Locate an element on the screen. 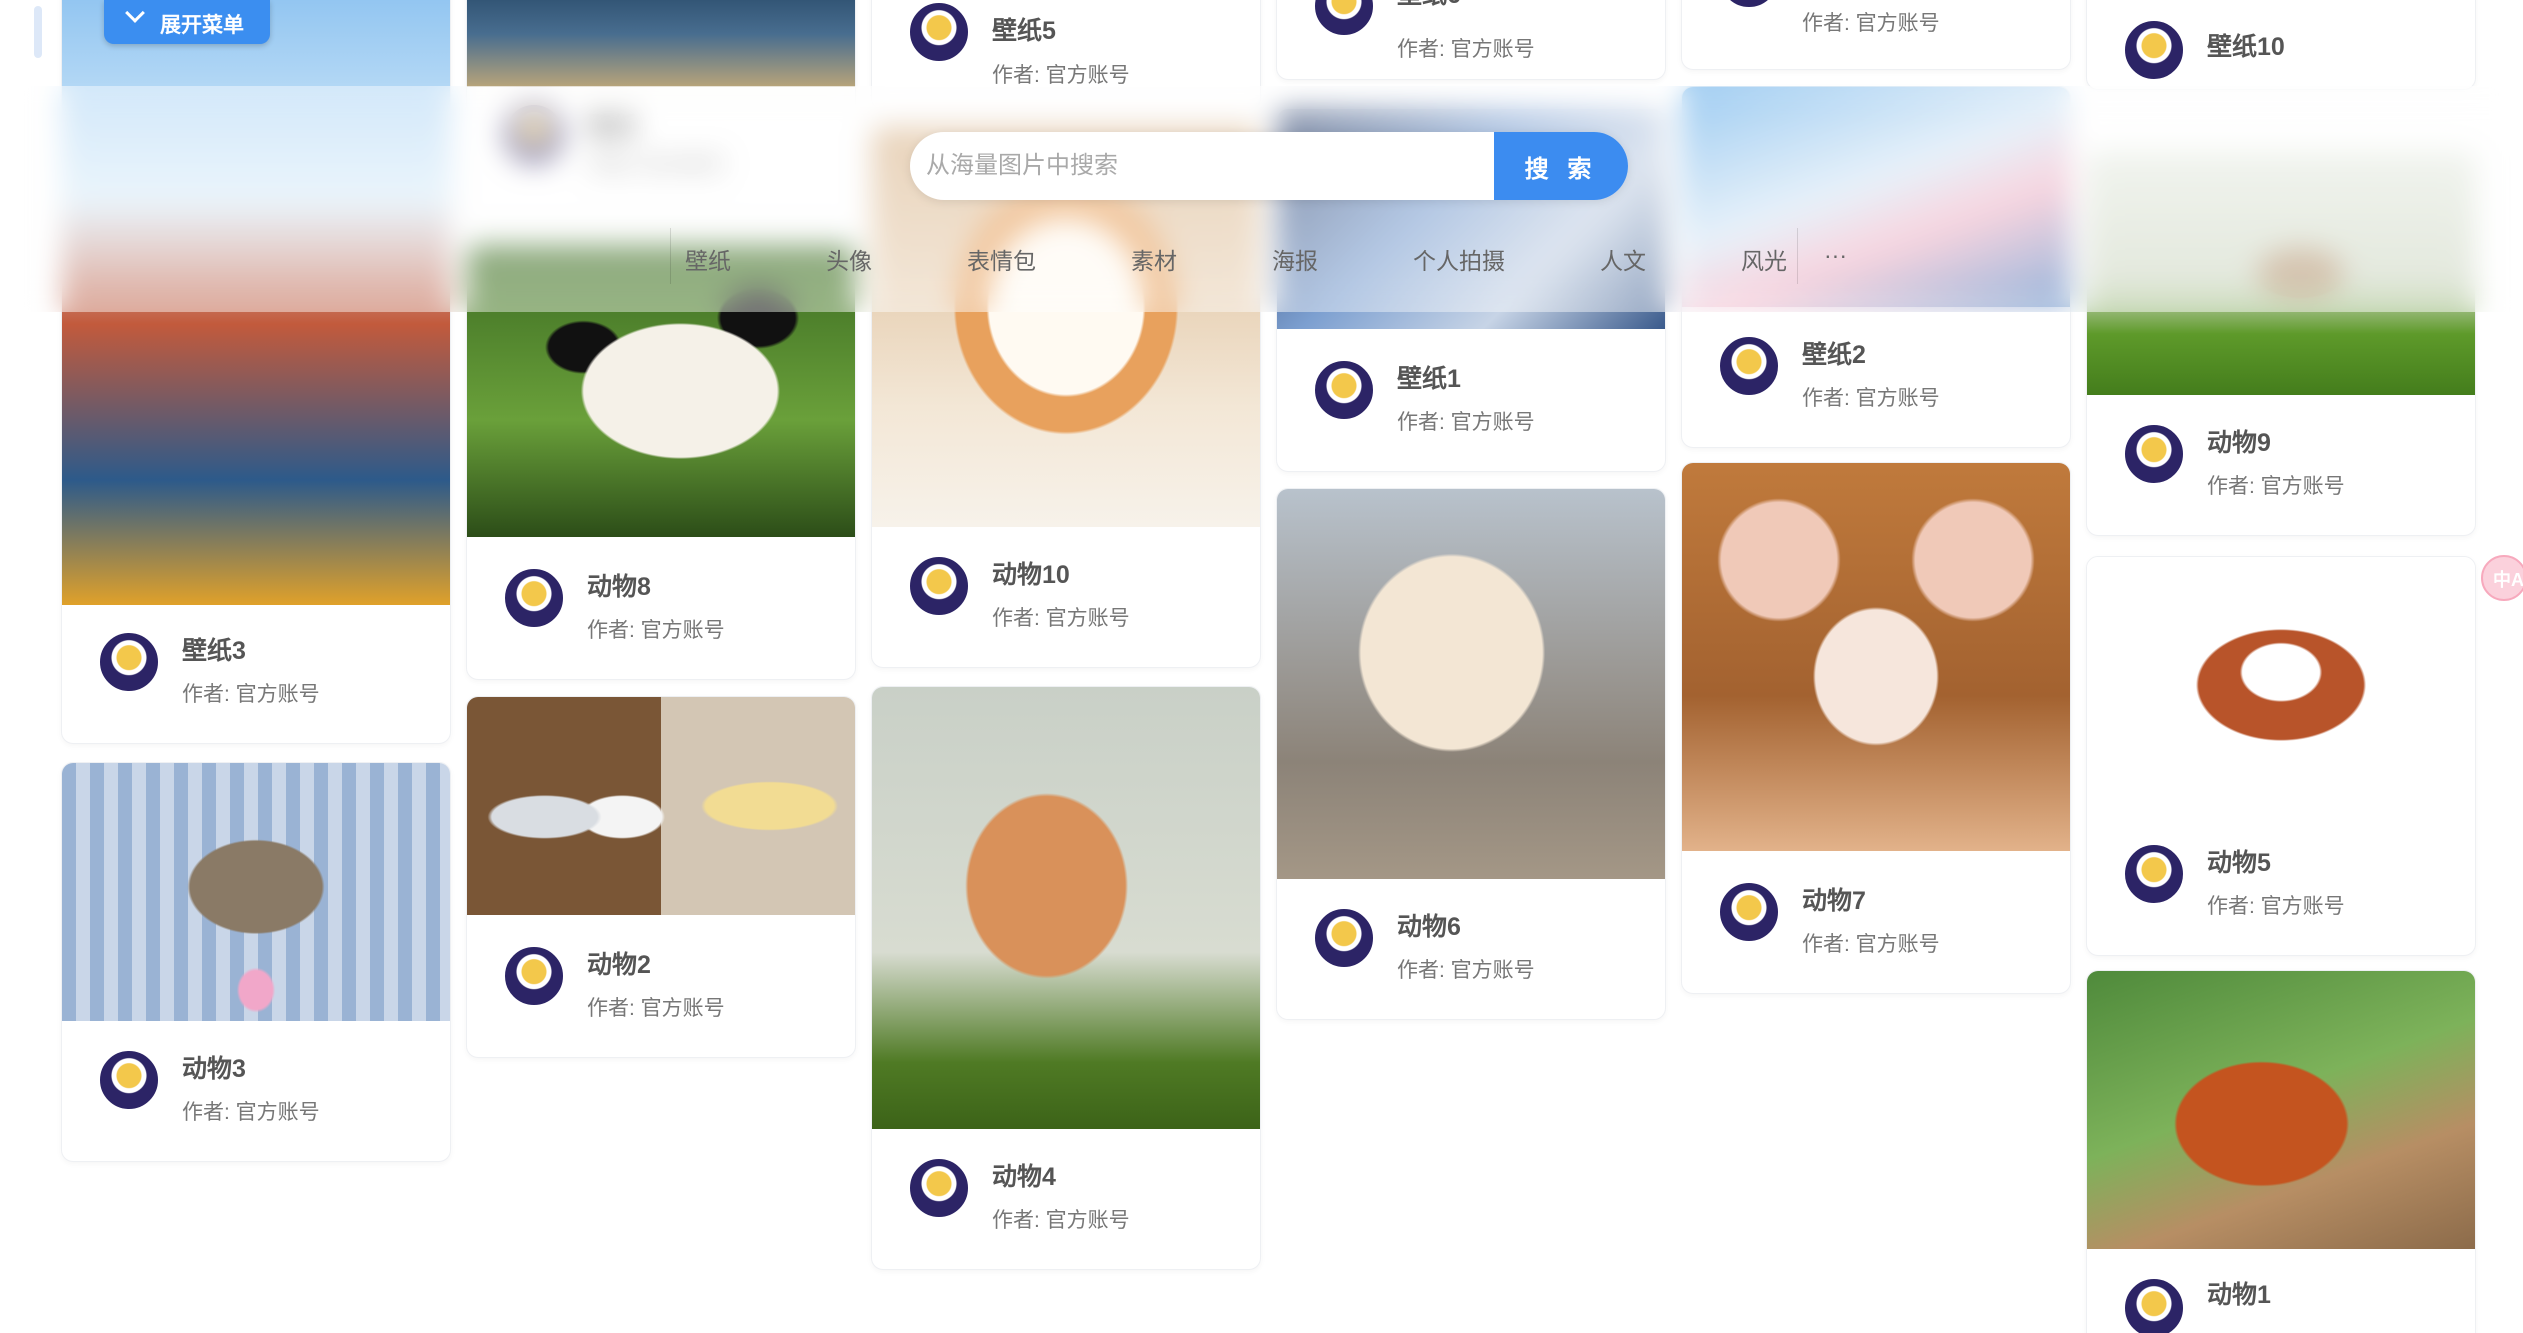  translate-float-button: 中A is located at coordinates (2502, 578).